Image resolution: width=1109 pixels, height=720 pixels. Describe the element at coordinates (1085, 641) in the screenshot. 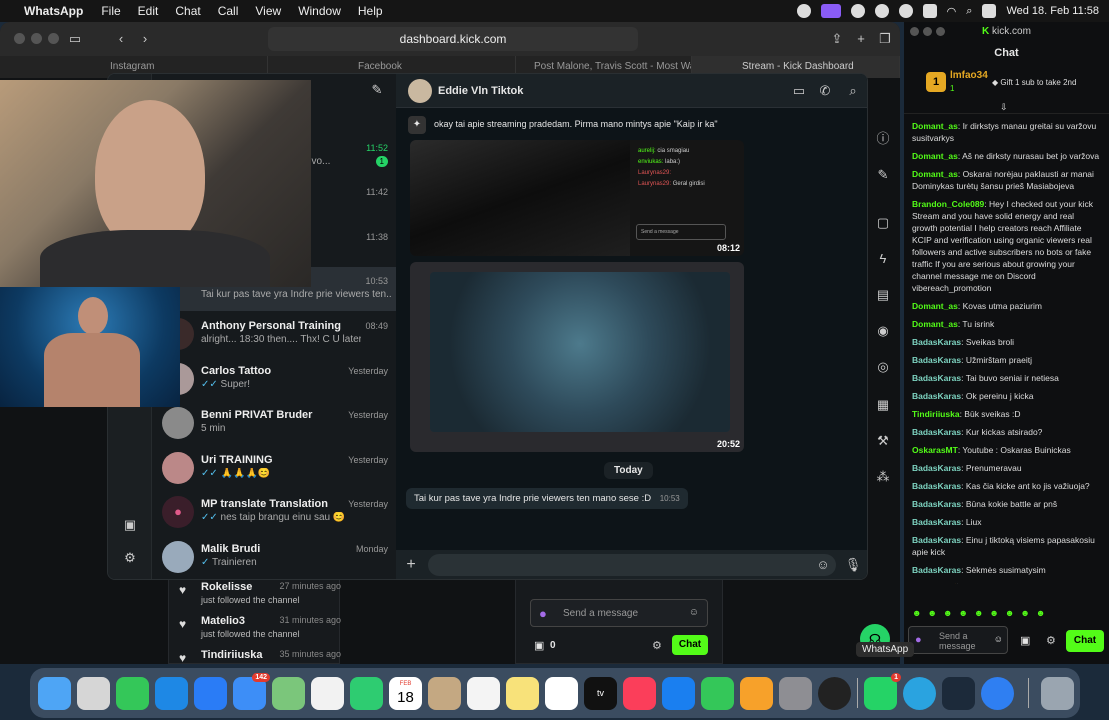

I see `send-chat-button: Chat` at that location.